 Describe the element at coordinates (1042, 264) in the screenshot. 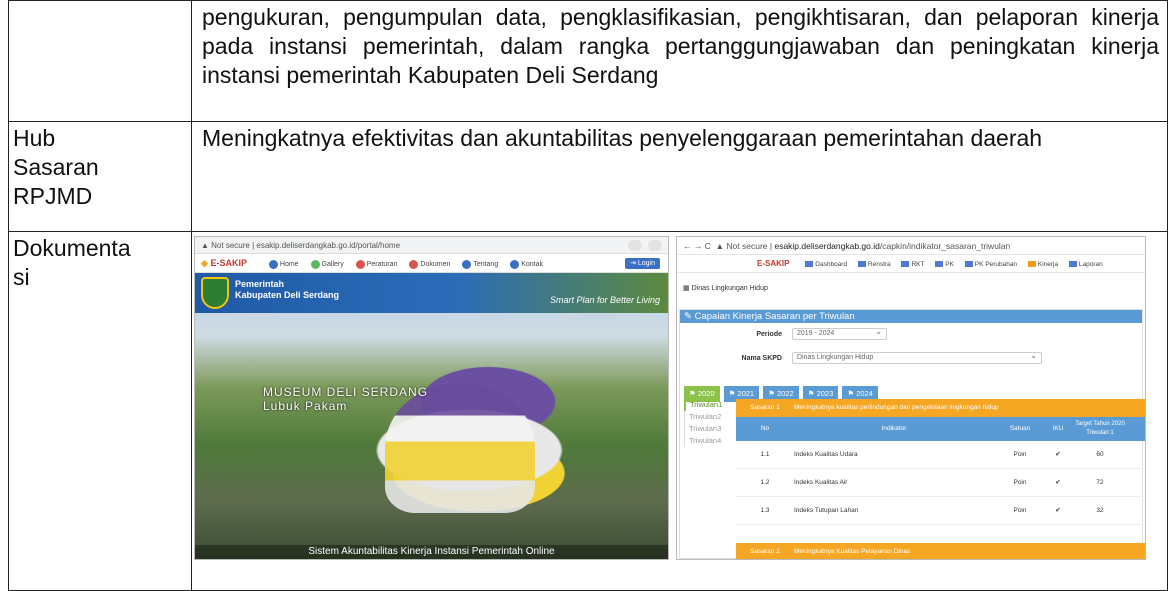

I see `nav-kinerja: Kinerja` at that location.